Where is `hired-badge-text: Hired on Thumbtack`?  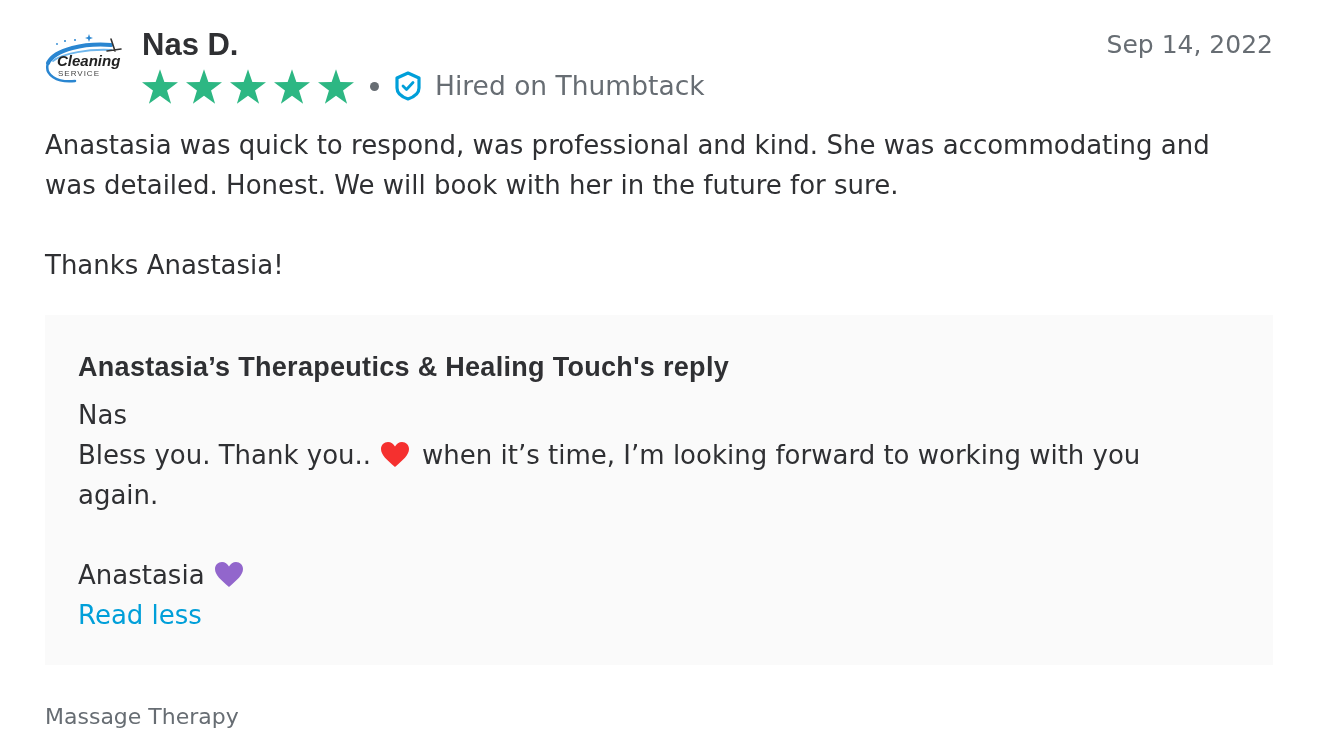 hired-badge-text: Hired on Thumbtack is located at coordinates (570, 86).